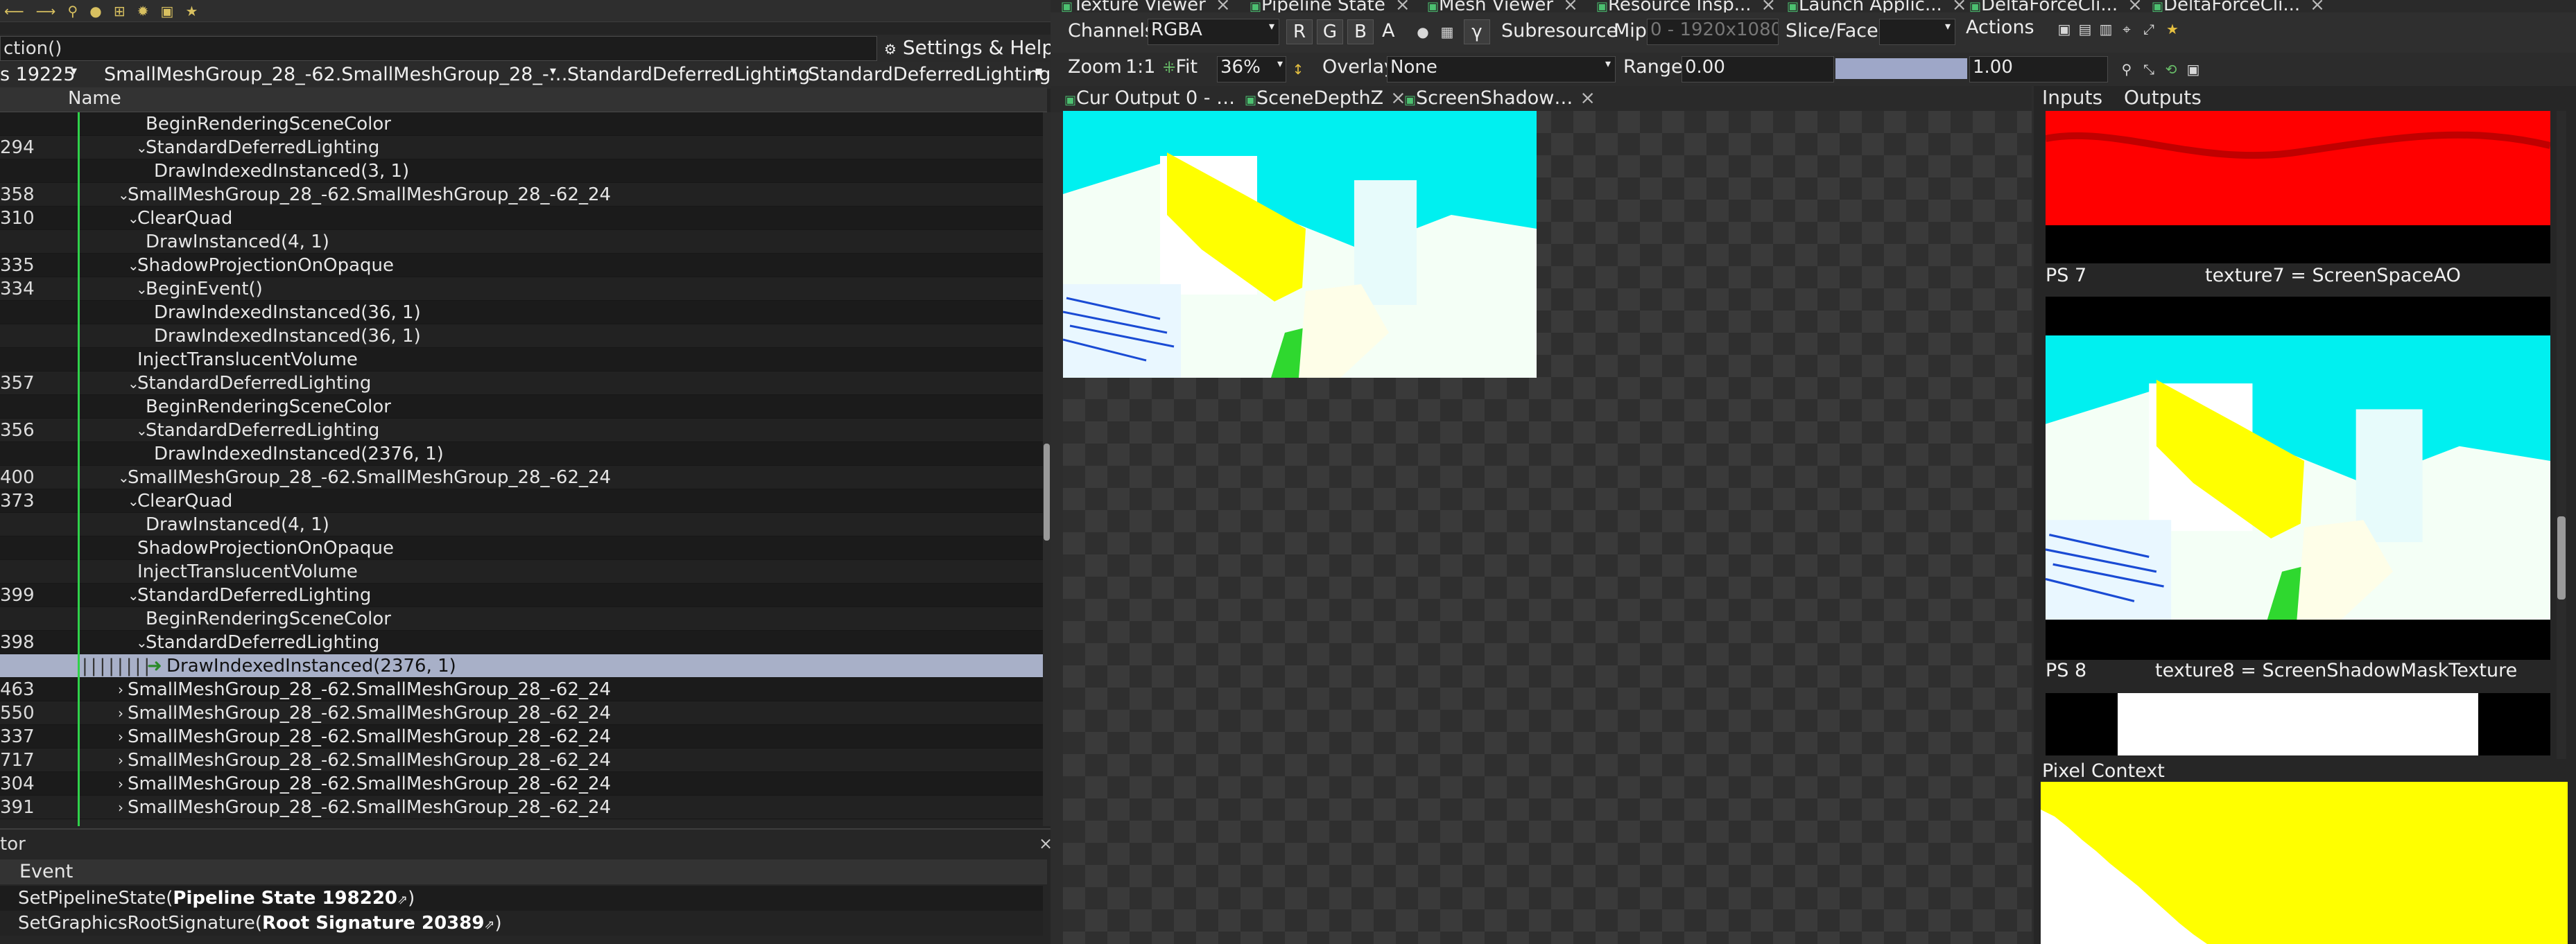 The image size is (2576, 944). Describe the element at coordinates (521, 642) in the screenshot. I see `tree-row: 398 ⌄ StandardDeferredLighting` at that location.